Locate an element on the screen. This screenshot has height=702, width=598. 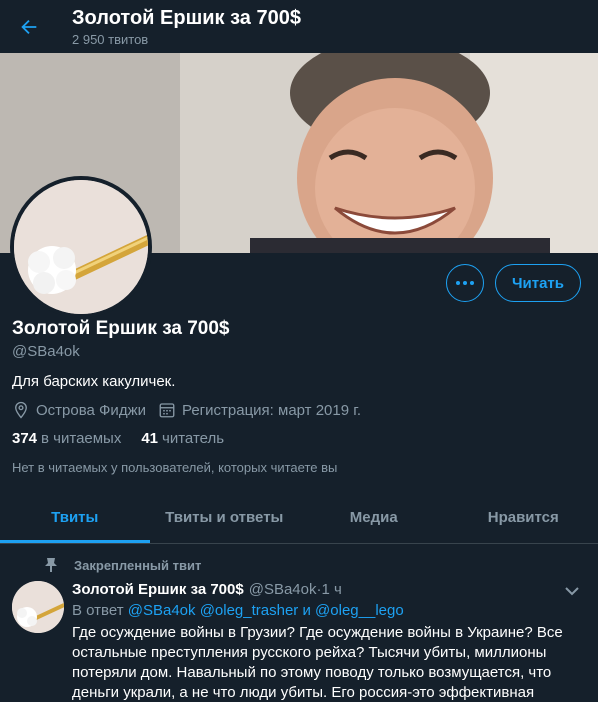
more-dots-icon is located at coordinates (465, 283).